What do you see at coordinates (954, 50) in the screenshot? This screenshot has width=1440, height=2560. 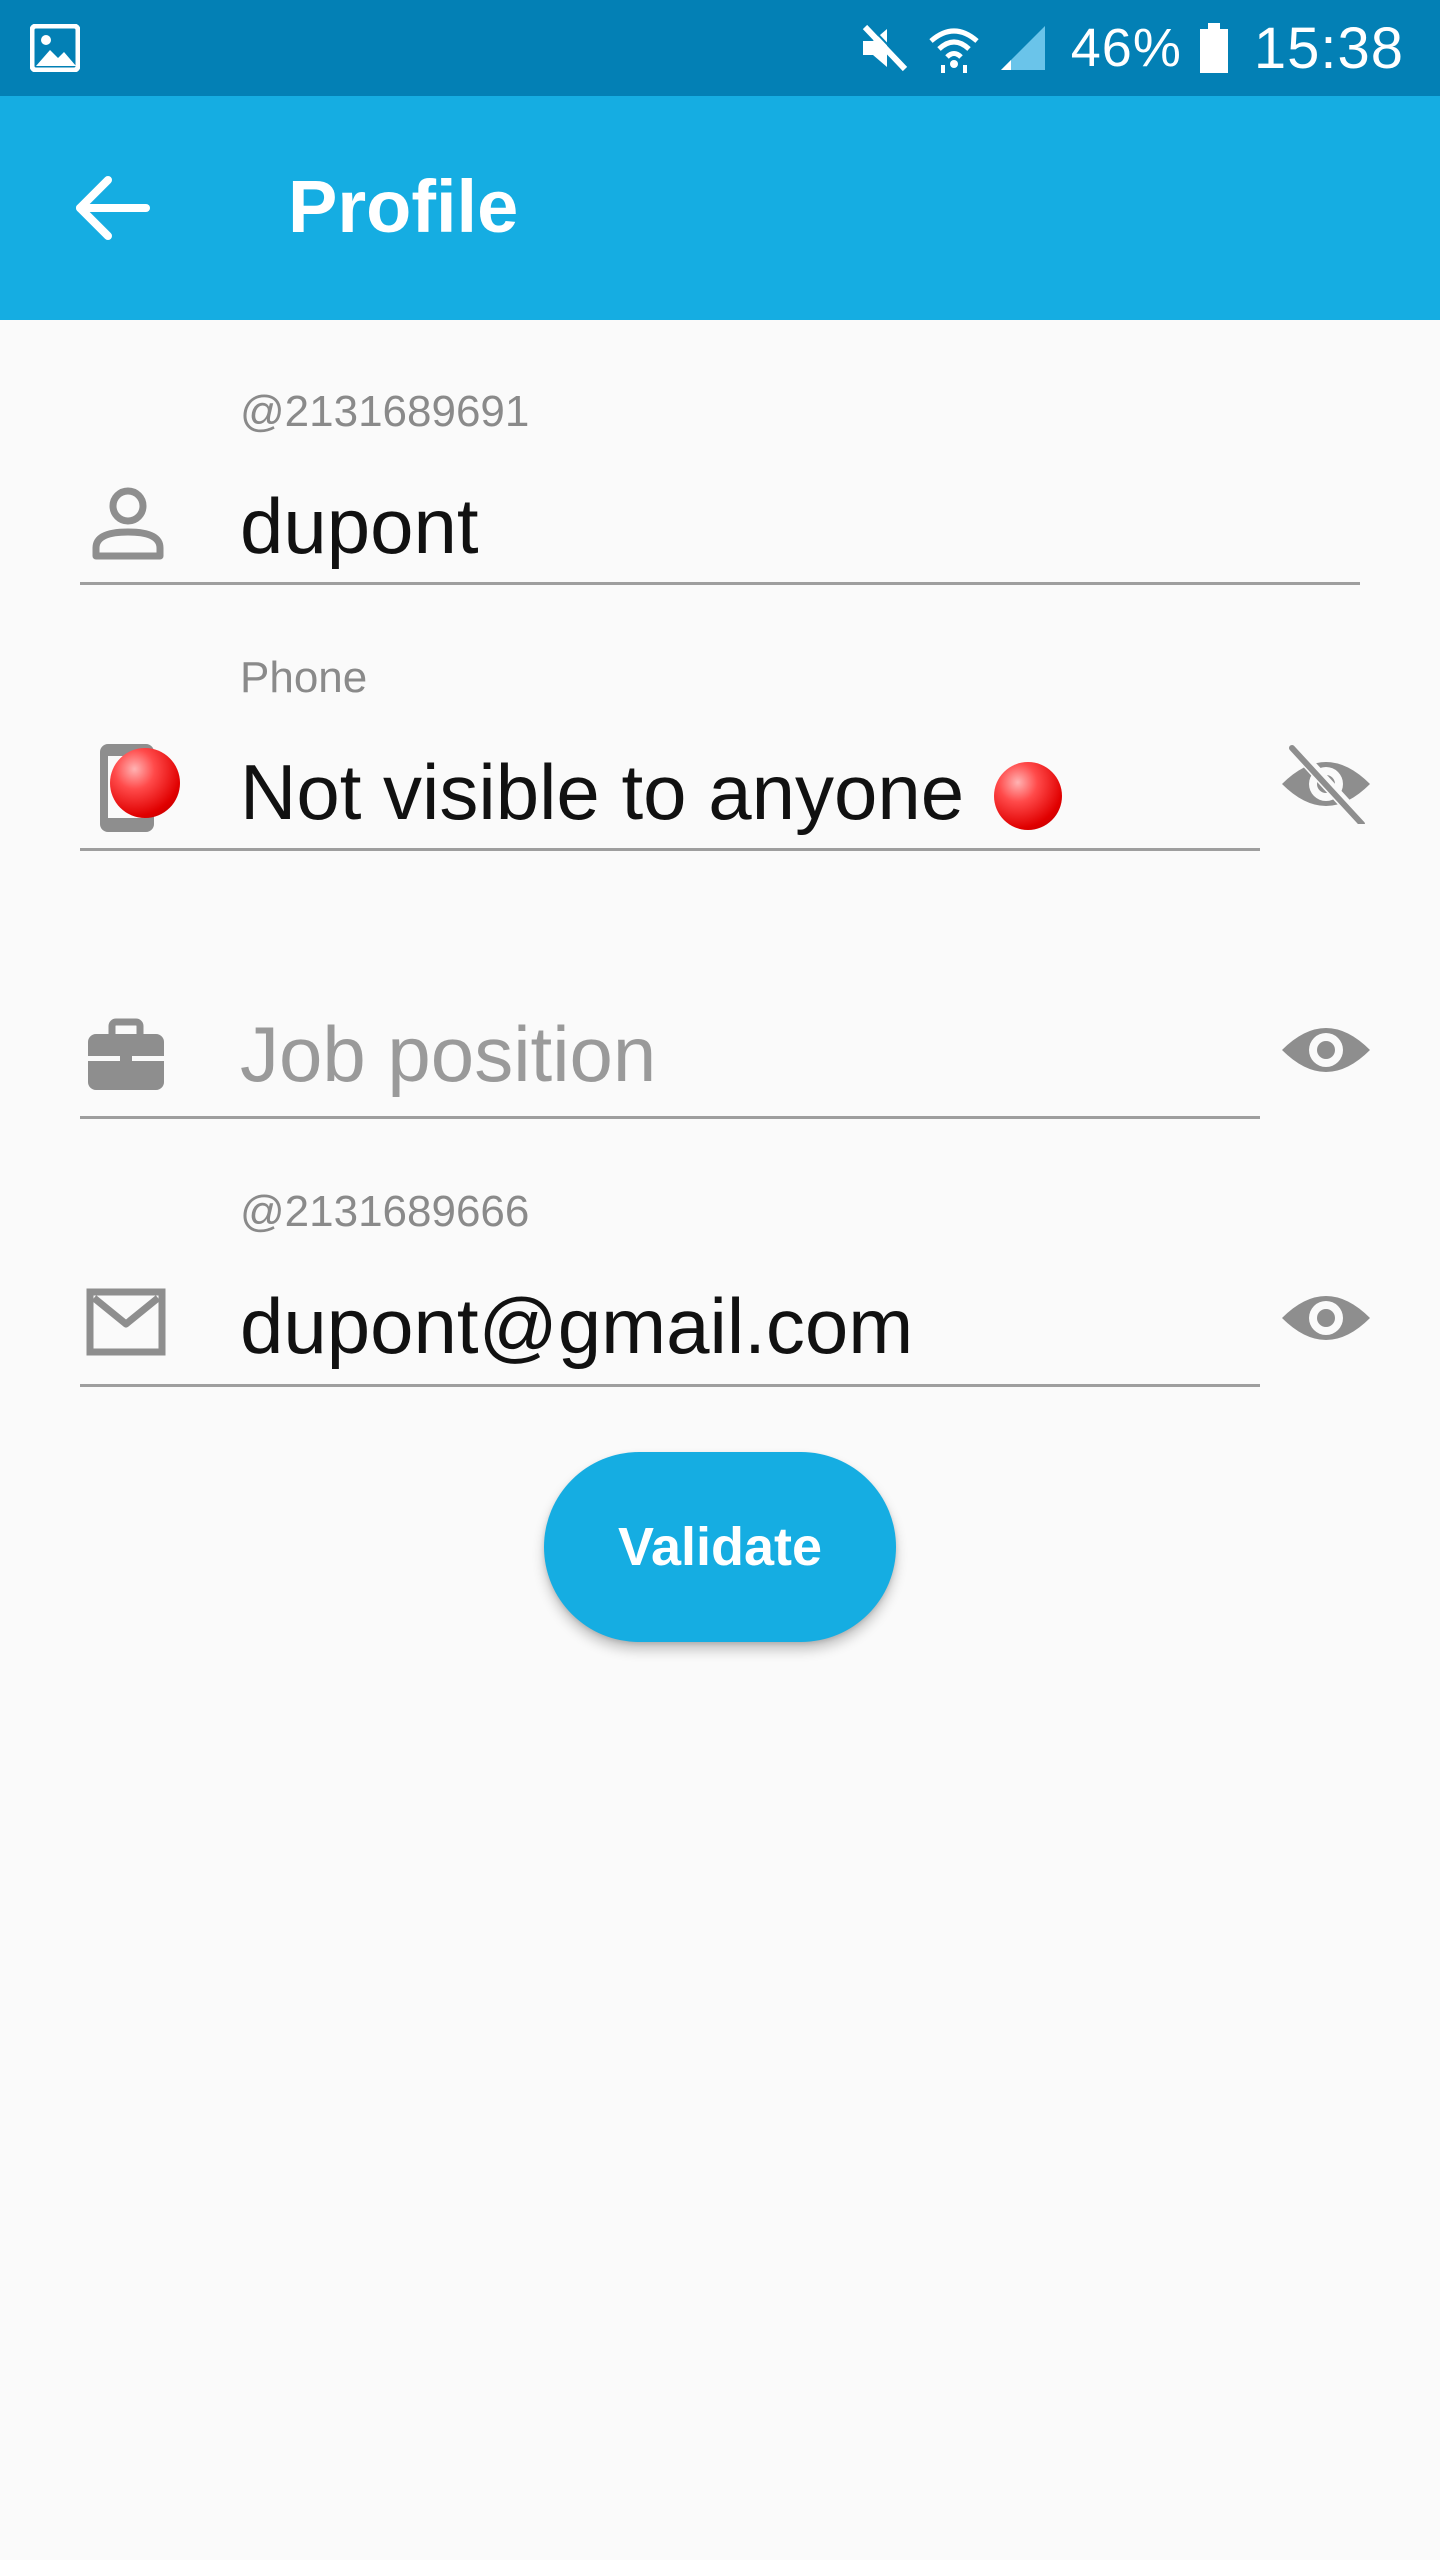 I see `wifi-icon` at bounding box center [954, 50].